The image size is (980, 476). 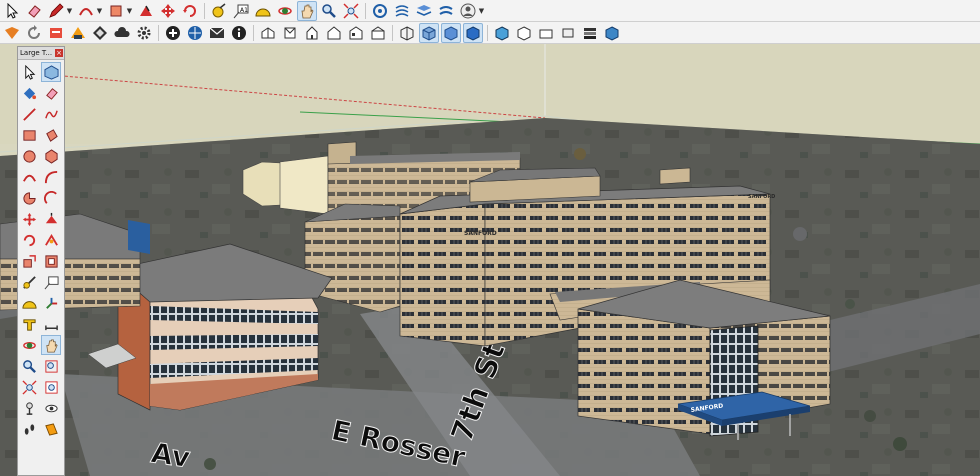 I want to click on toolbar-separator, so click(x=487, y=32).